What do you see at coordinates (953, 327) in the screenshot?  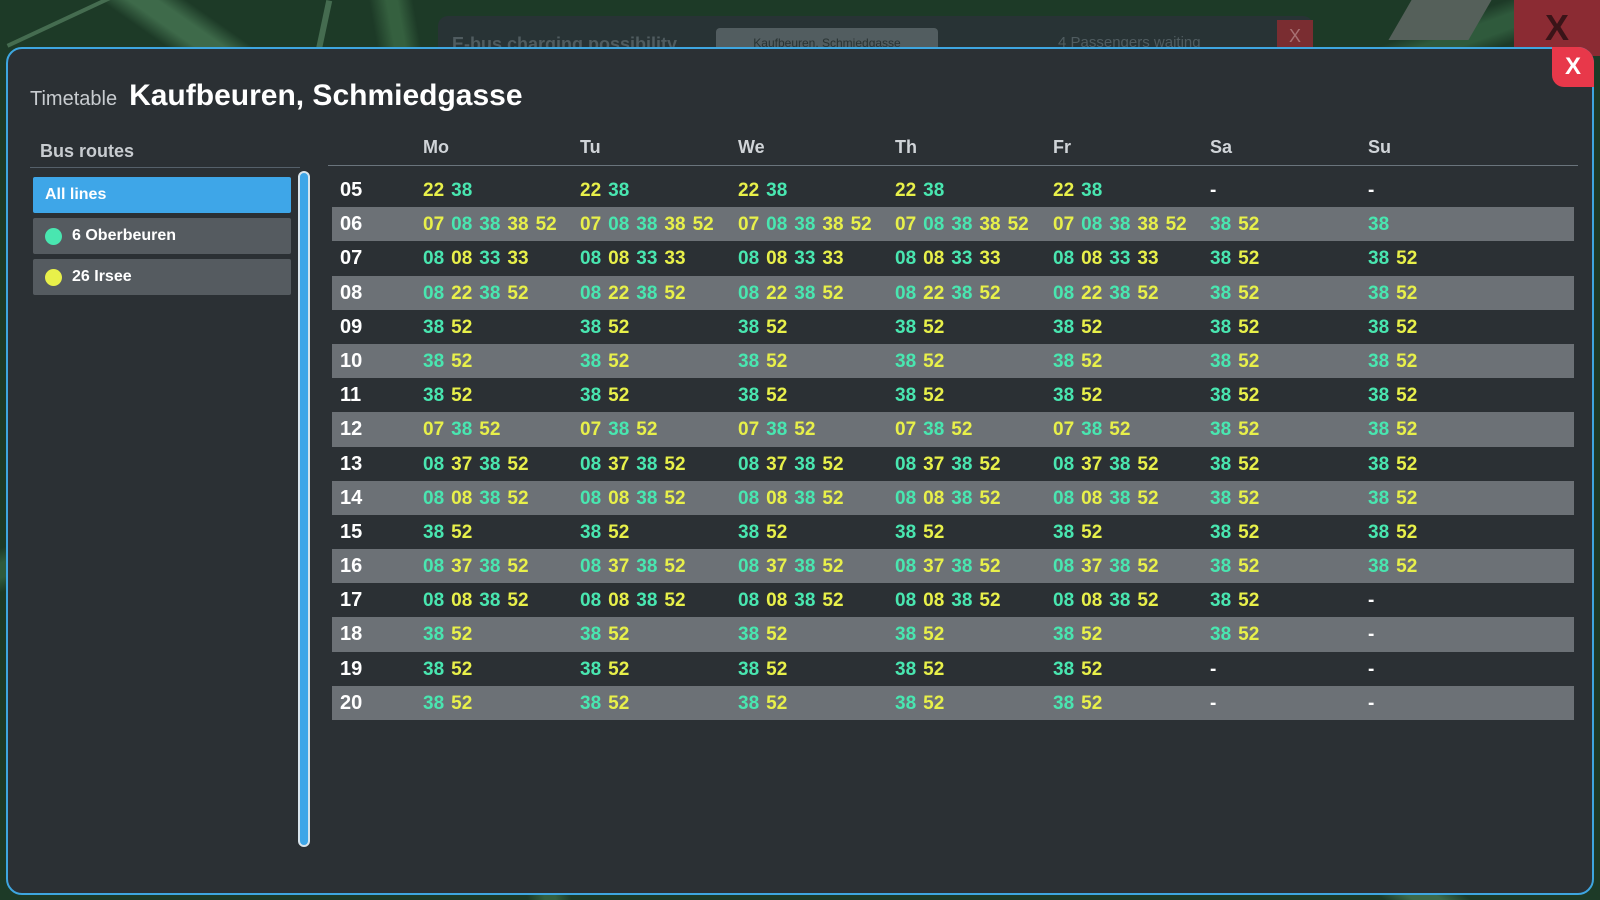 I see `table-row: 09 38 52 38 52 38 52 38 52 38 52 38 52 38 52` at bounding box center [953, 327].